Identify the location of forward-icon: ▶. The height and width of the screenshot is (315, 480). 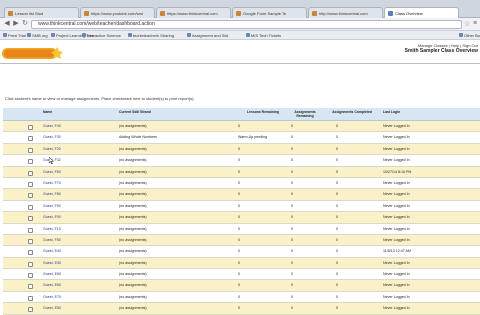
(16, 24).